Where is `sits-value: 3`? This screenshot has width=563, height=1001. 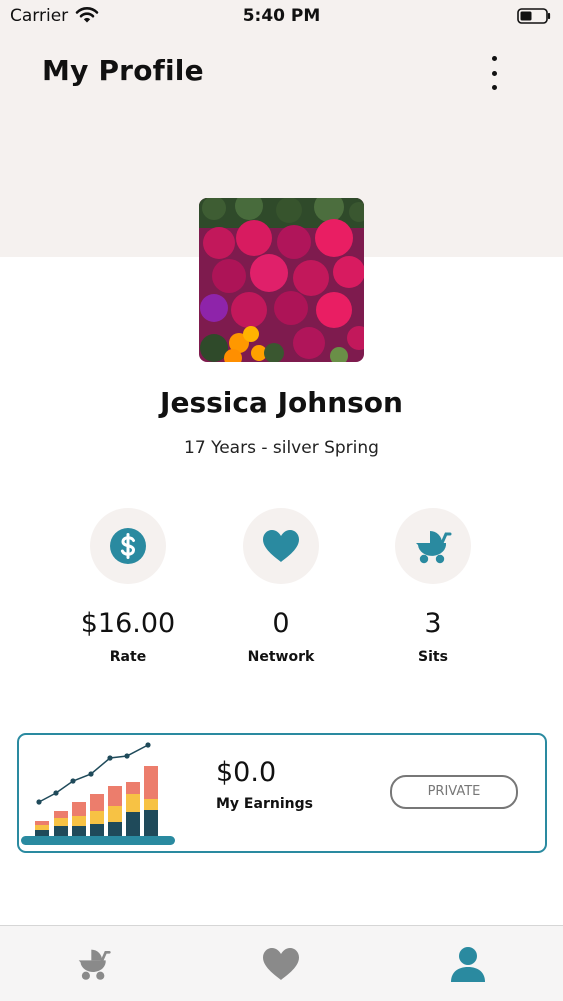 sits-value: 3 is located at coordinates (433, 623).